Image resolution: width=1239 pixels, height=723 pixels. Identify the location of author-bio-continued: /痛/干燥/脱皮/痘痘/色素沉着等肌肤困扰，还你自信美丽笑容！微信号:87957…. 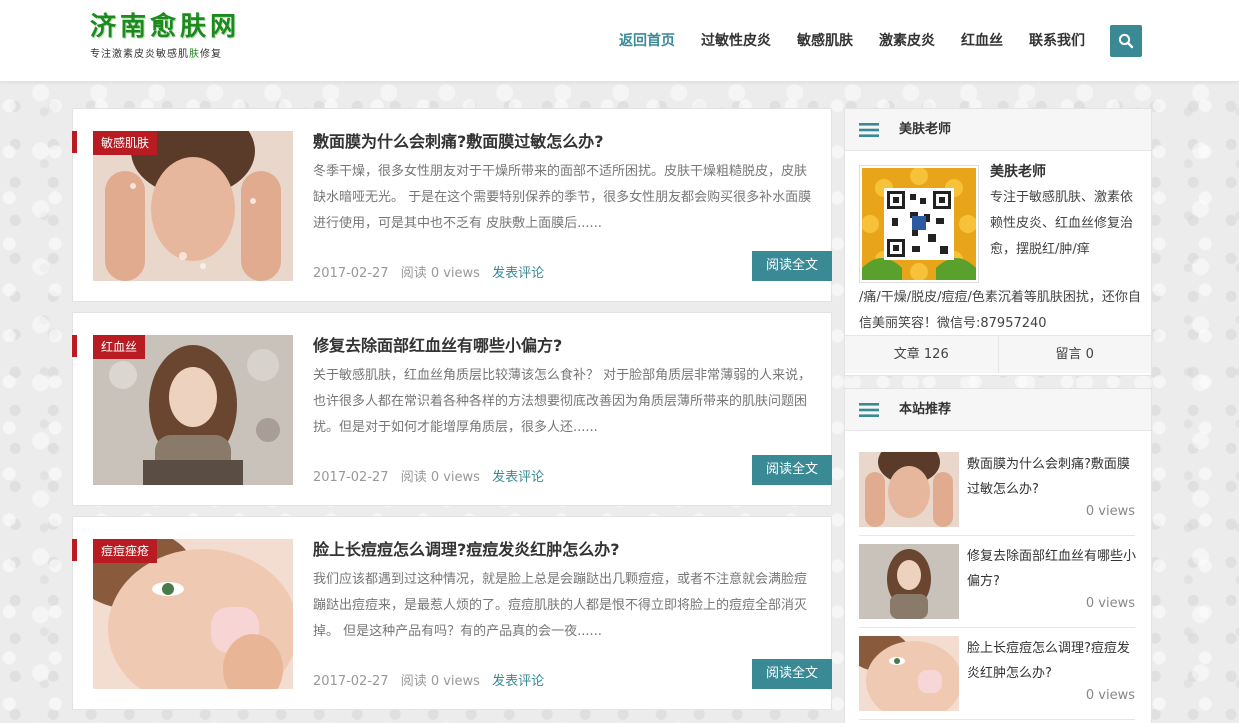
(1000, 310).